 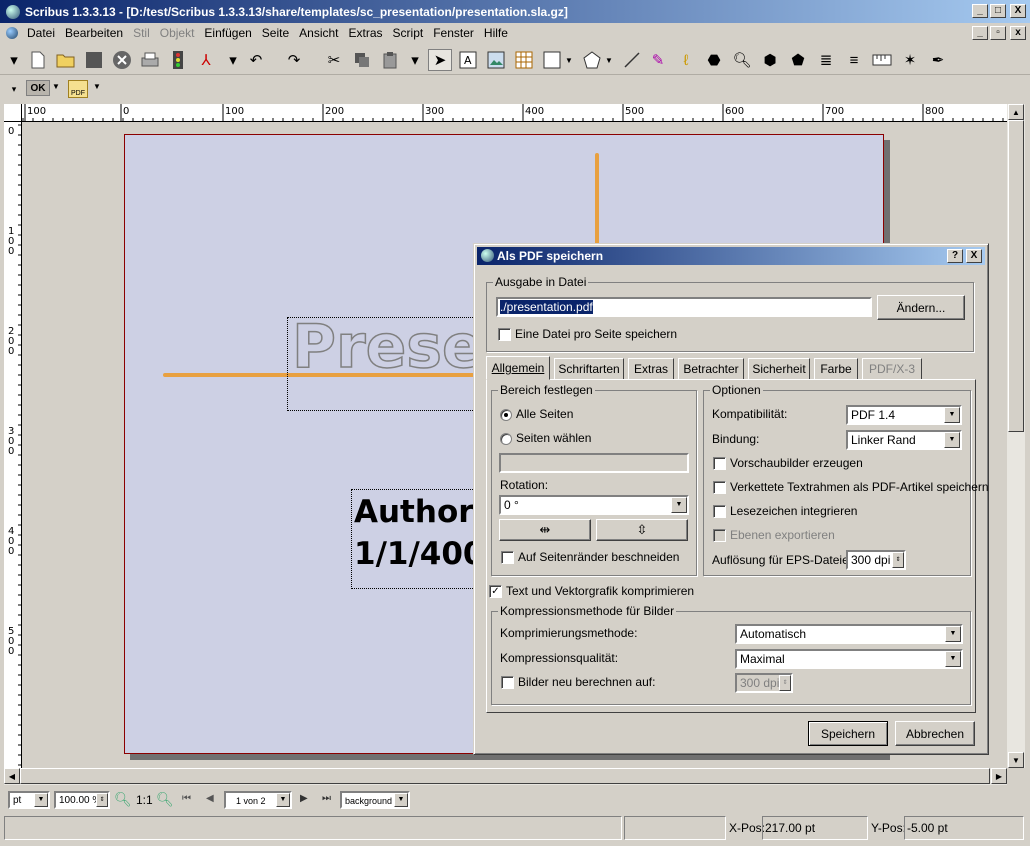 I want to click on zoom-icon: 🔍︎, so click(x=742, y=60).